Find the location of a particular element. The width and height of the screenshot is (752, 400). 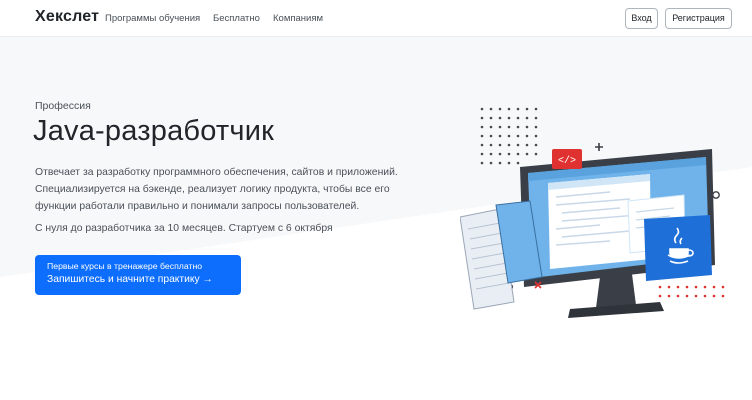

logo: Хекслет is located at coordinates (67, 17).